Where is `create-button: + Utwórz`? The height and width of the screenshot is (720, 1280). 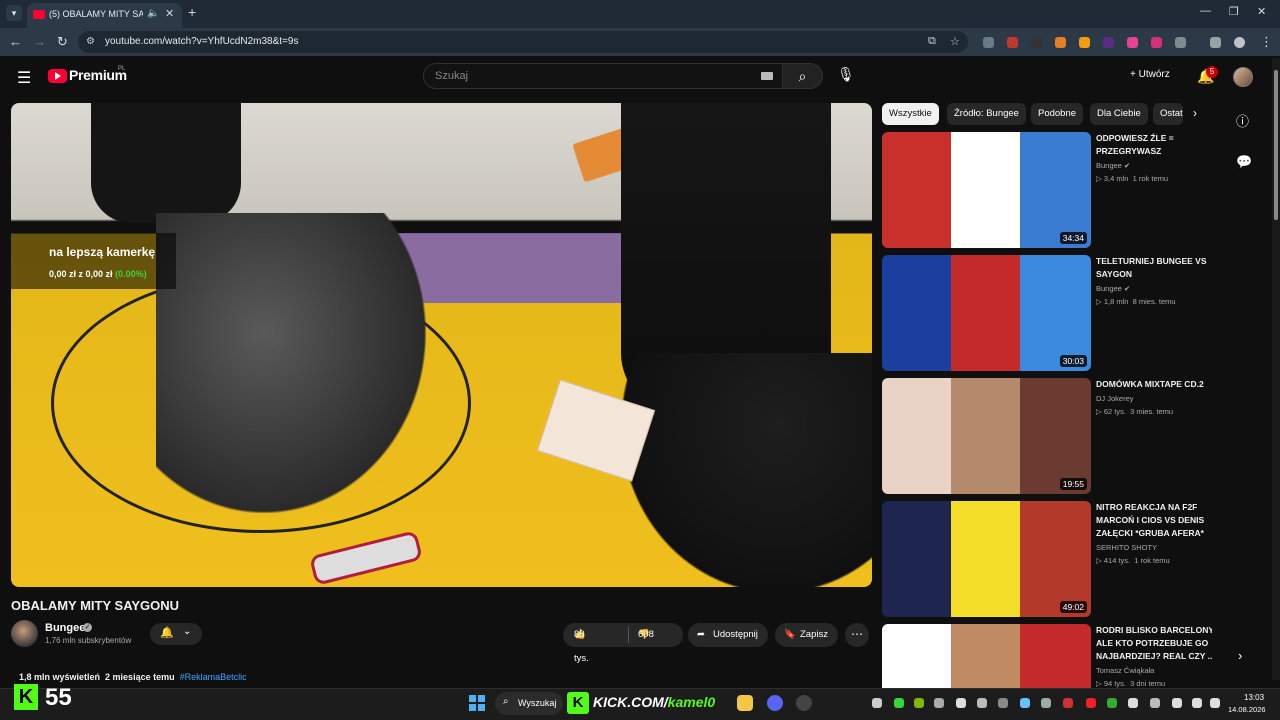
create-button: + Utwórz is located at coordinates (1150, 74).